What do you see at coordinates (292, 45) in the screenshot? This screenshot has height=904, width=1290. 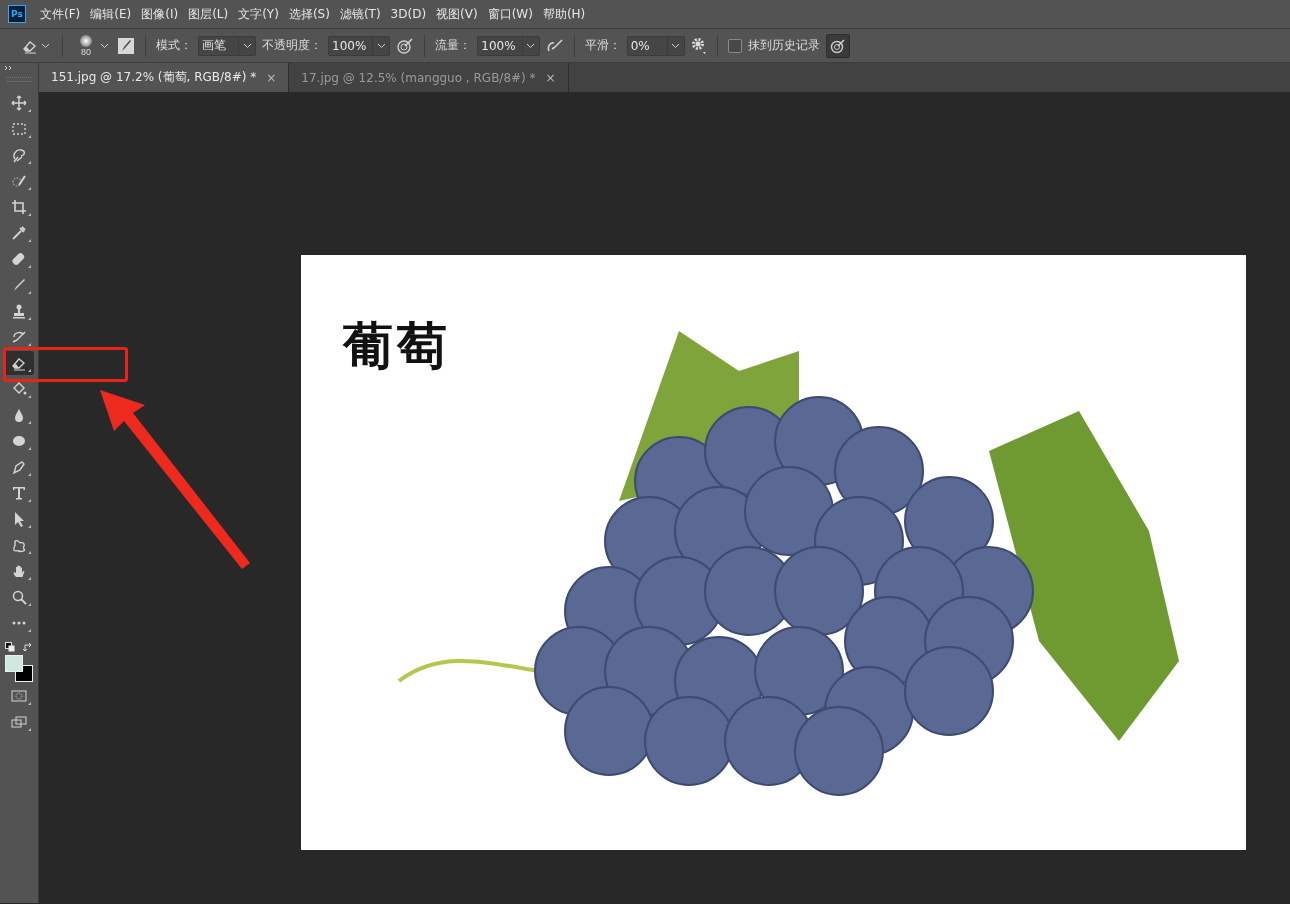 I see `option-label: 不透明度：` at bounding box center [292, 45].